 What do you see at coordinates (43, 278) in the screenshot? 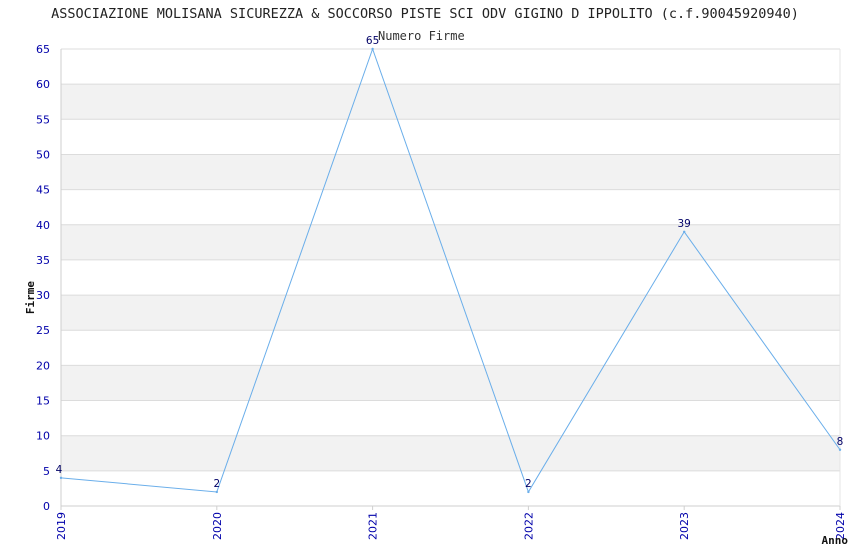
I see `y-tick-labels: 0 5 10 15 20 25 30 35 40 45 50 55 60 65` at bounding box center [43, 278].